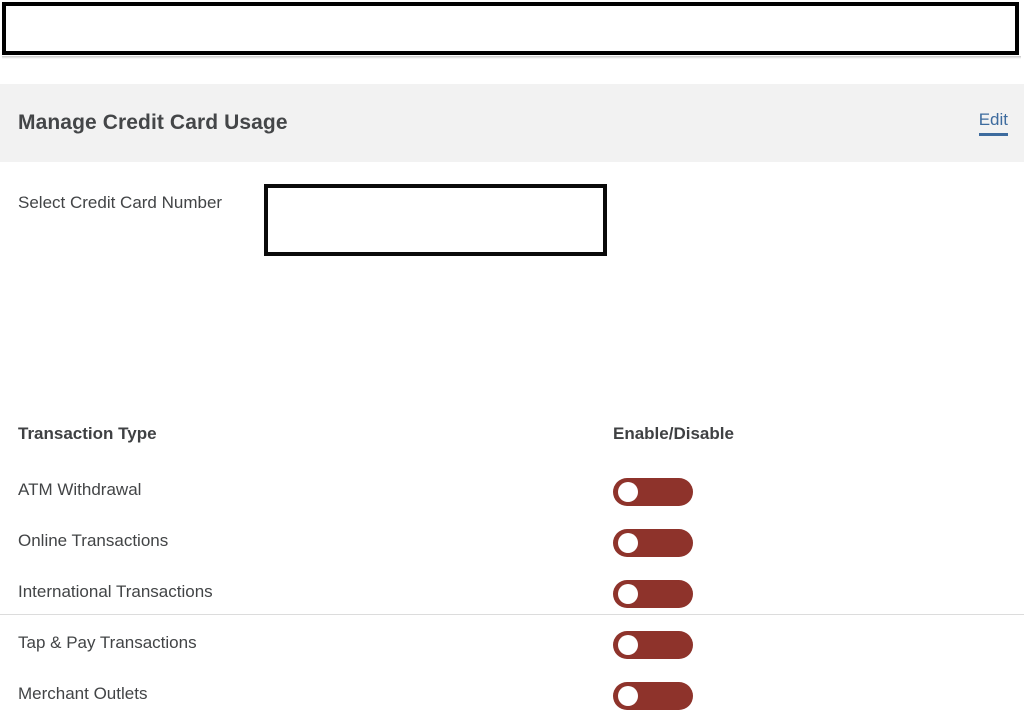 The height and width of the screenshot is (723, 1024). I want to click on select-card-row: Select Credit Card Number, so click(512, 209).